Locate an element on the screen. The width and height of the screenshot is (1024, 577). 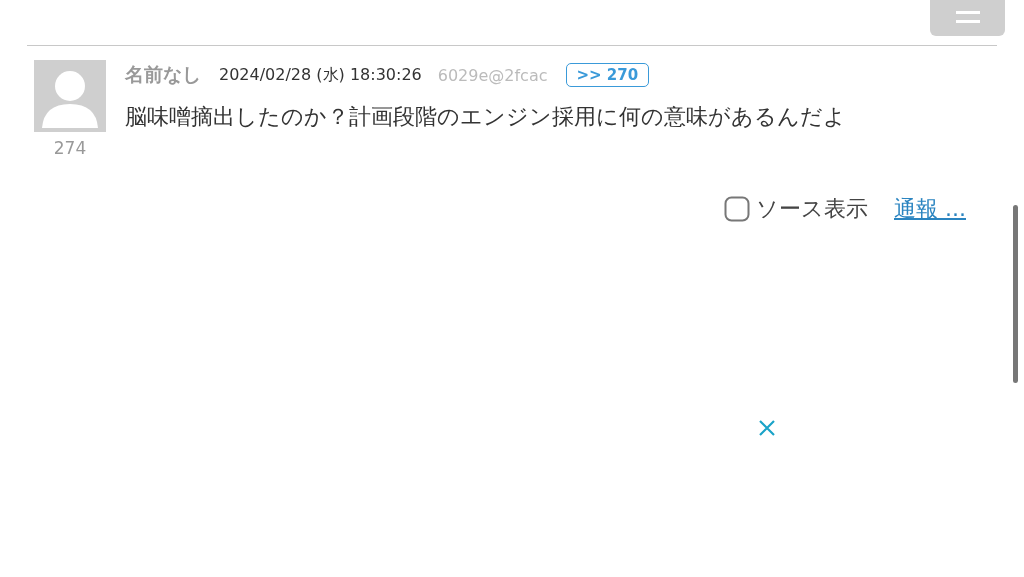
reply-reference-link: >> 270 is located at coordinates (607, 75).